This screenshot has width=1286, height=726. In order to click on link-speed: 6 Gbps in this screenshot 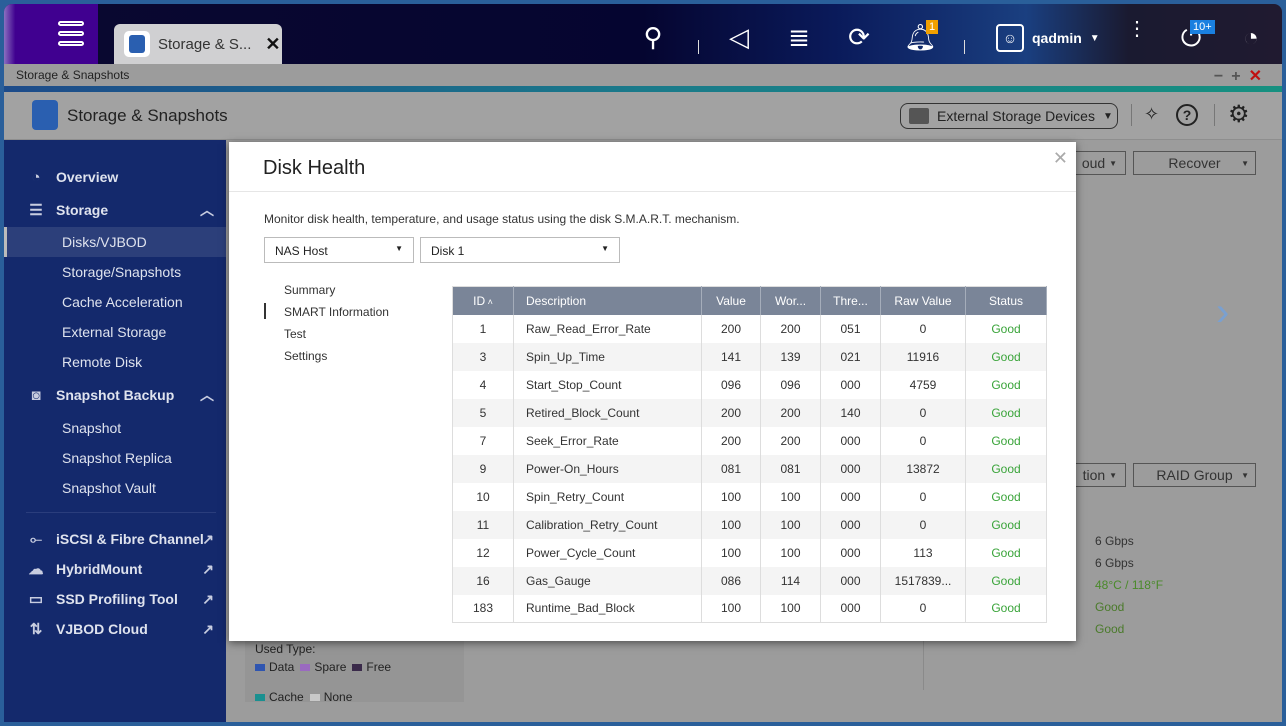, I will do `click(1114, 563)`.